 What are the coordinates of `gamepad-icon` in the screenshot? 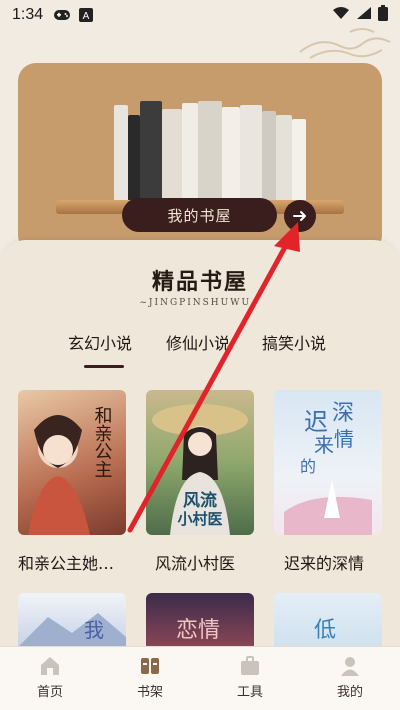 It's located at (62, 15).